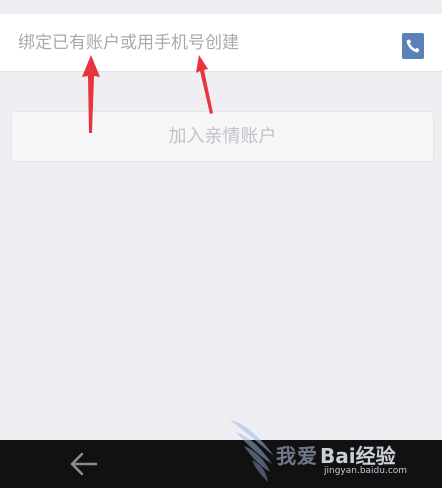 The image size is (442, 488). Describe the element at coordinates (204, 84) in the screenshot. I see `annotation-arrow-right` at that location.